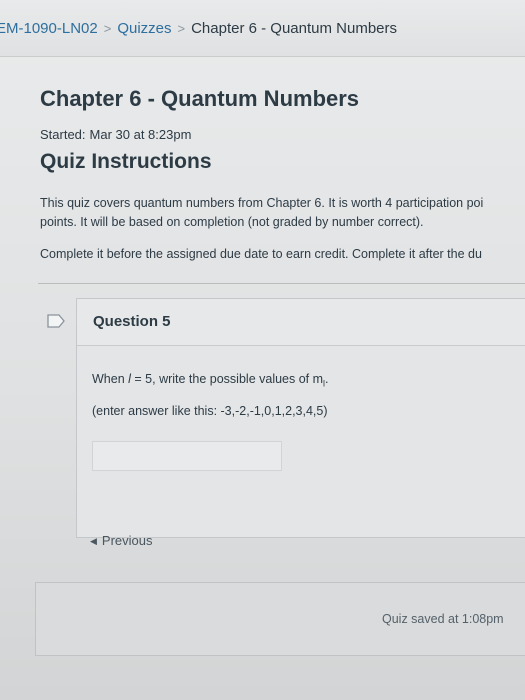 The width and height of the screenshot is (525, 700). Describe the element at coordinates (49, 28) in the screenshot. I see `breadcrumb-course: EM-1090-LN02` at that location.